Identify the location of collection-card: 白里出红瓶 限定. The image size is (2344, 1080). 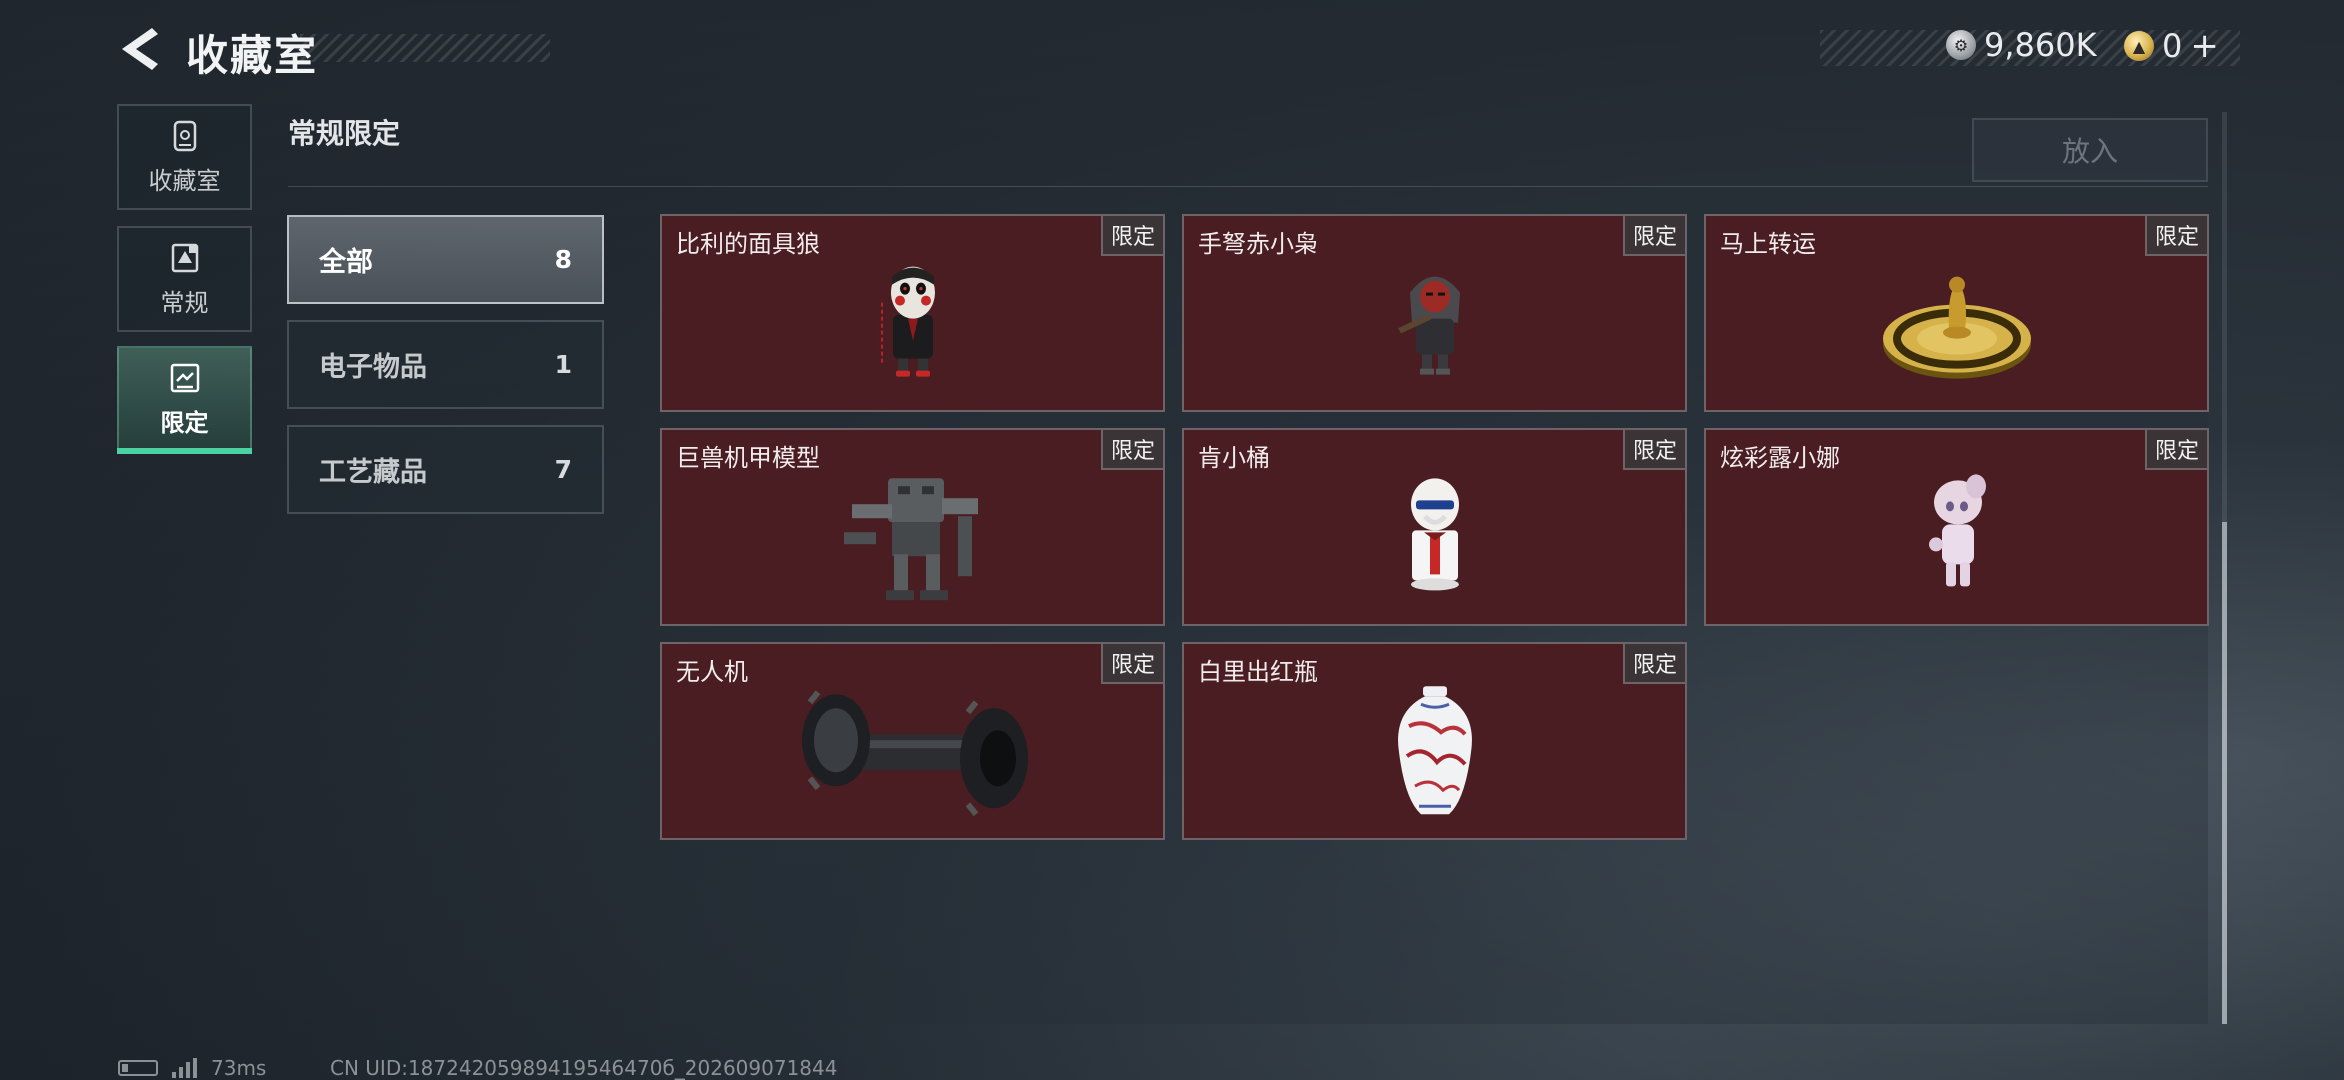
(1434, 741).